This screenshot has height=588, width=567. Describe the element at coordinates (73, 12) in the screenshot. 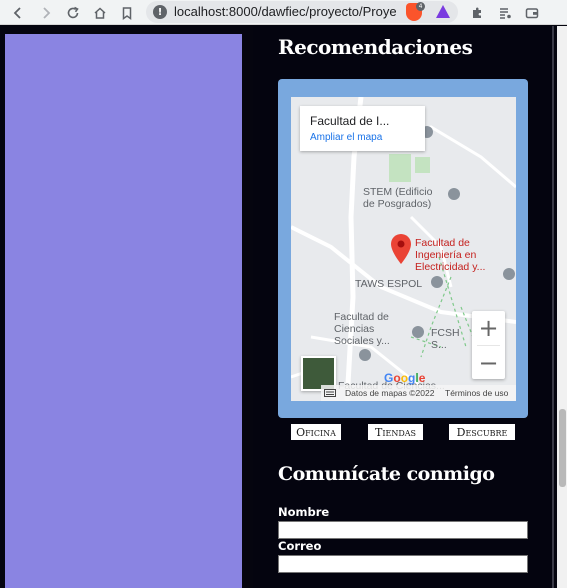

I see `reload-icon` at that location.